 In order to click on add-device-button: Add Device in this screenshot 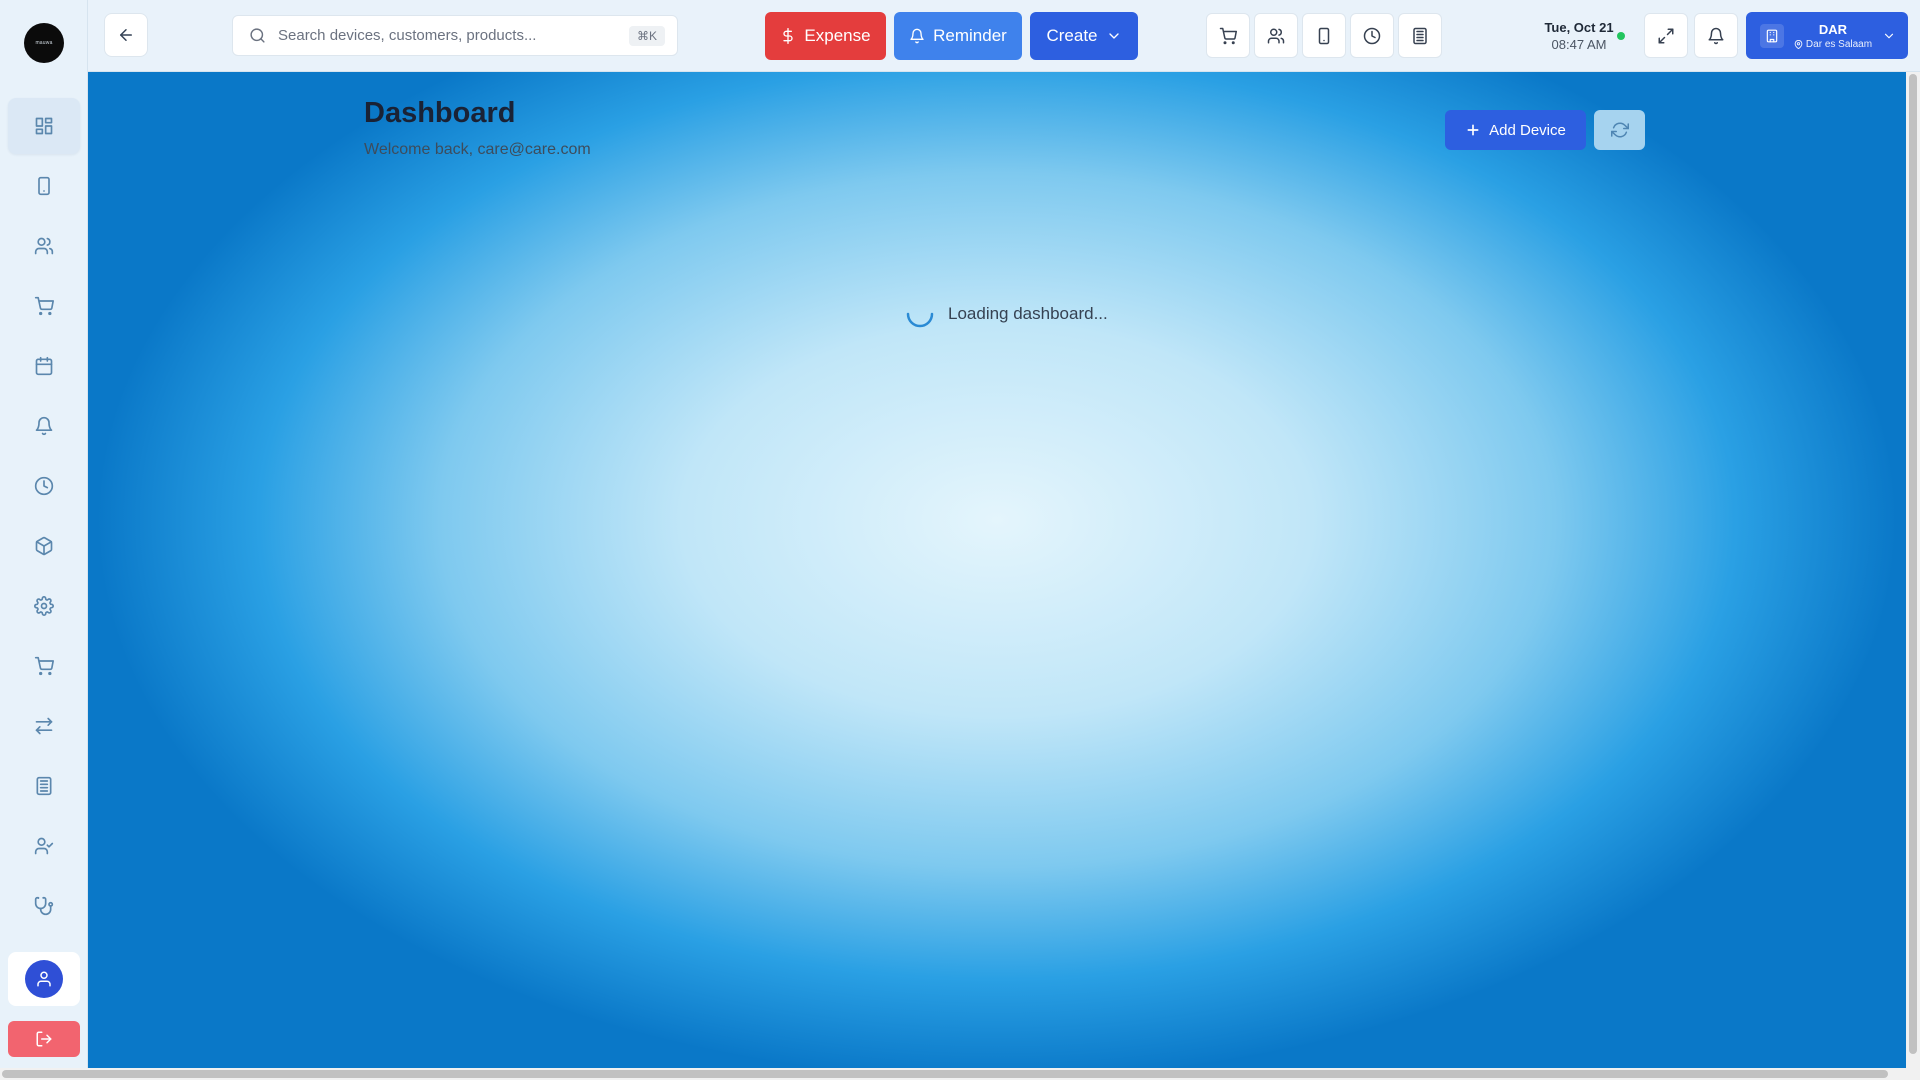, I will do `click(1515, 130)`.